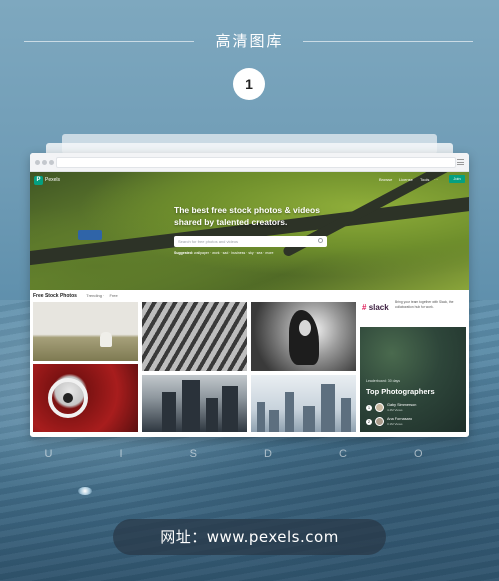 The width and height of the screenshot is (499, 581). What do you see at coordinates (249, 454) in the screenshot?
I see `watermark-text: U I S D C O` at bounding box center [249, 454].